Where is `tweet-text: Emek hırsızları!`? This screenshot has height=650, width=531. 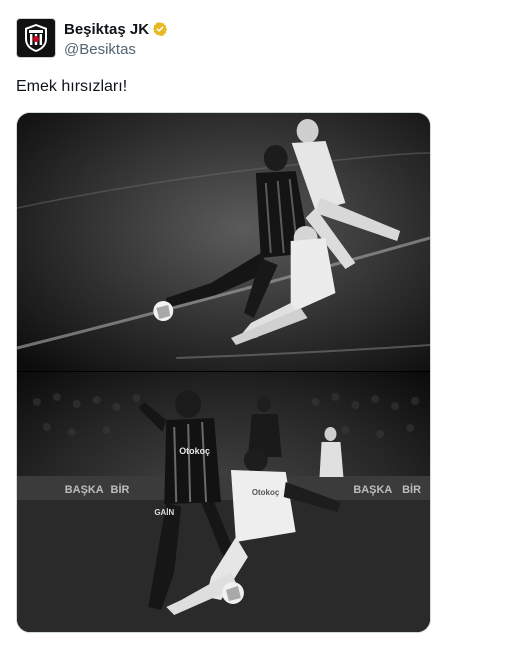 tweet-text: Emek hırsızları! is located at coordinates (72, 86).